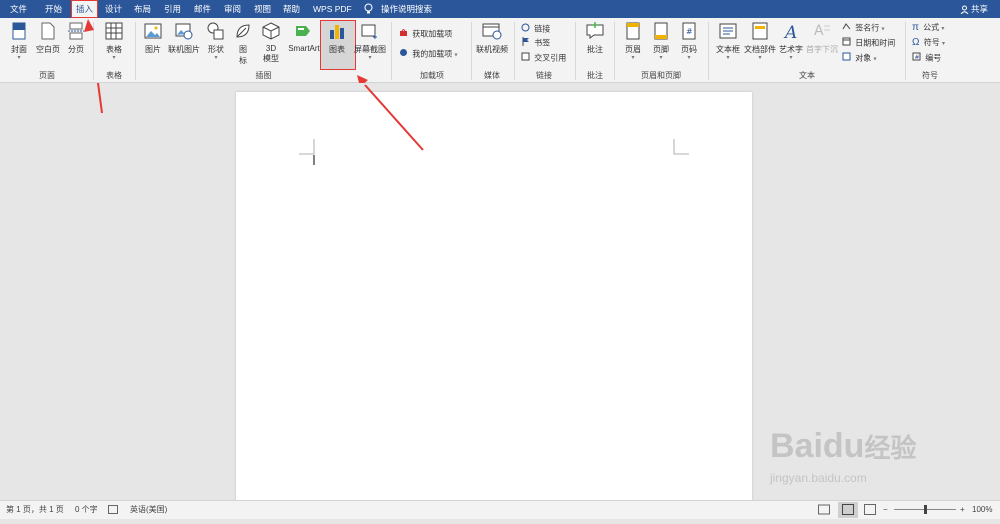 The width and height of the screenshot is (1000, 524). What do you see at coordinates (543, 58) in the screenshot?
I see `cross-reference-button: 交叉引用` at bounding box center [543, 58].